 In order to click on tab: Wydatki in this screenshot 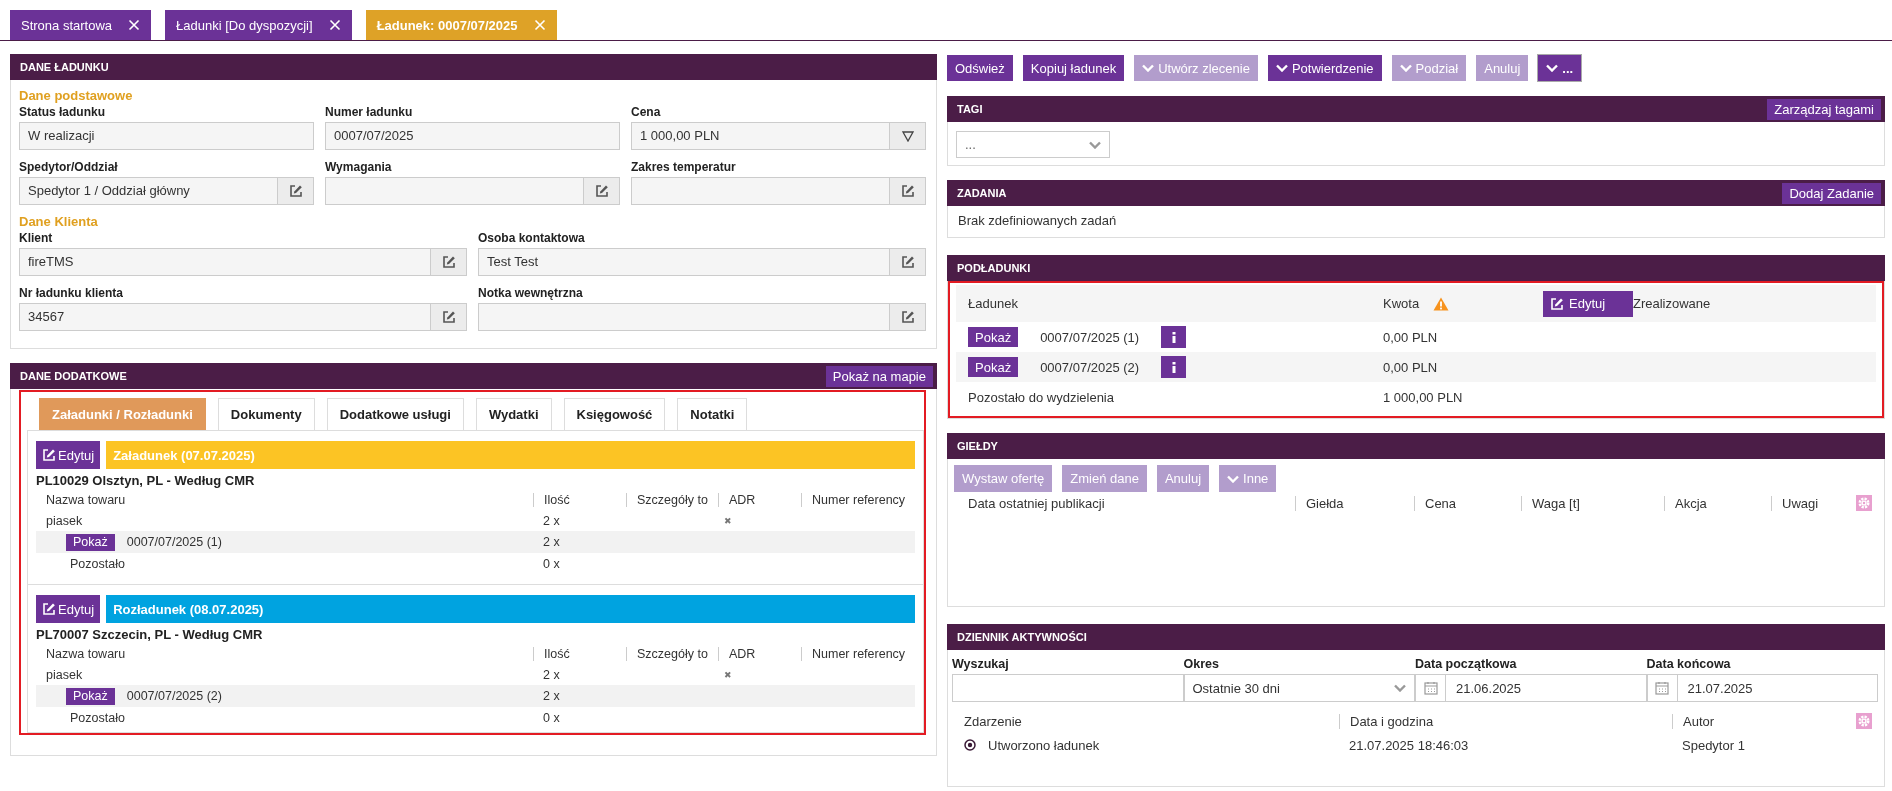, I will do `click(513, 414)`.